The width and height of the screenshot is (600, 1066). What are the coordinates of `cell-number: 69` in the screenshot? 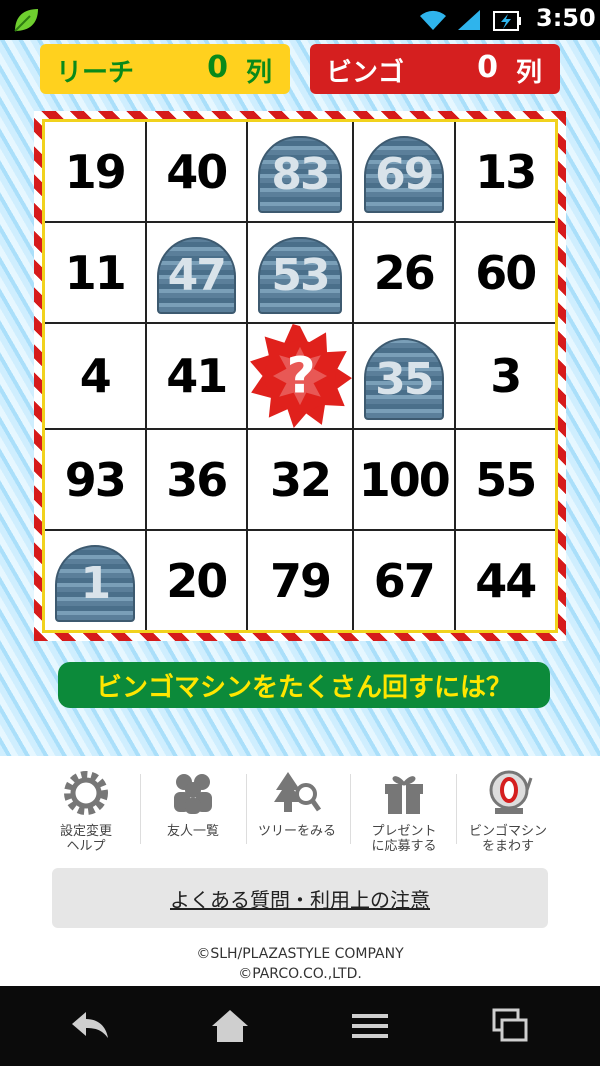 It's located at (404, 174).